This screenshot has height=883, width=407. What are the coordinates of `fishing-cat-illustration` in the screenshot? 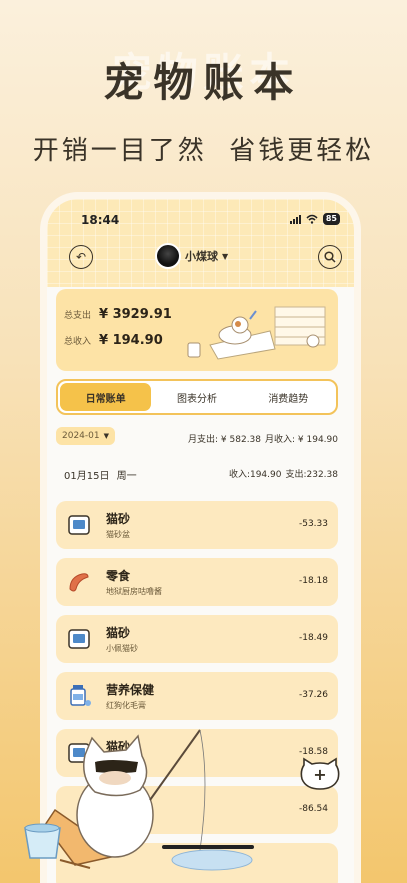 It's located at (138, 800).